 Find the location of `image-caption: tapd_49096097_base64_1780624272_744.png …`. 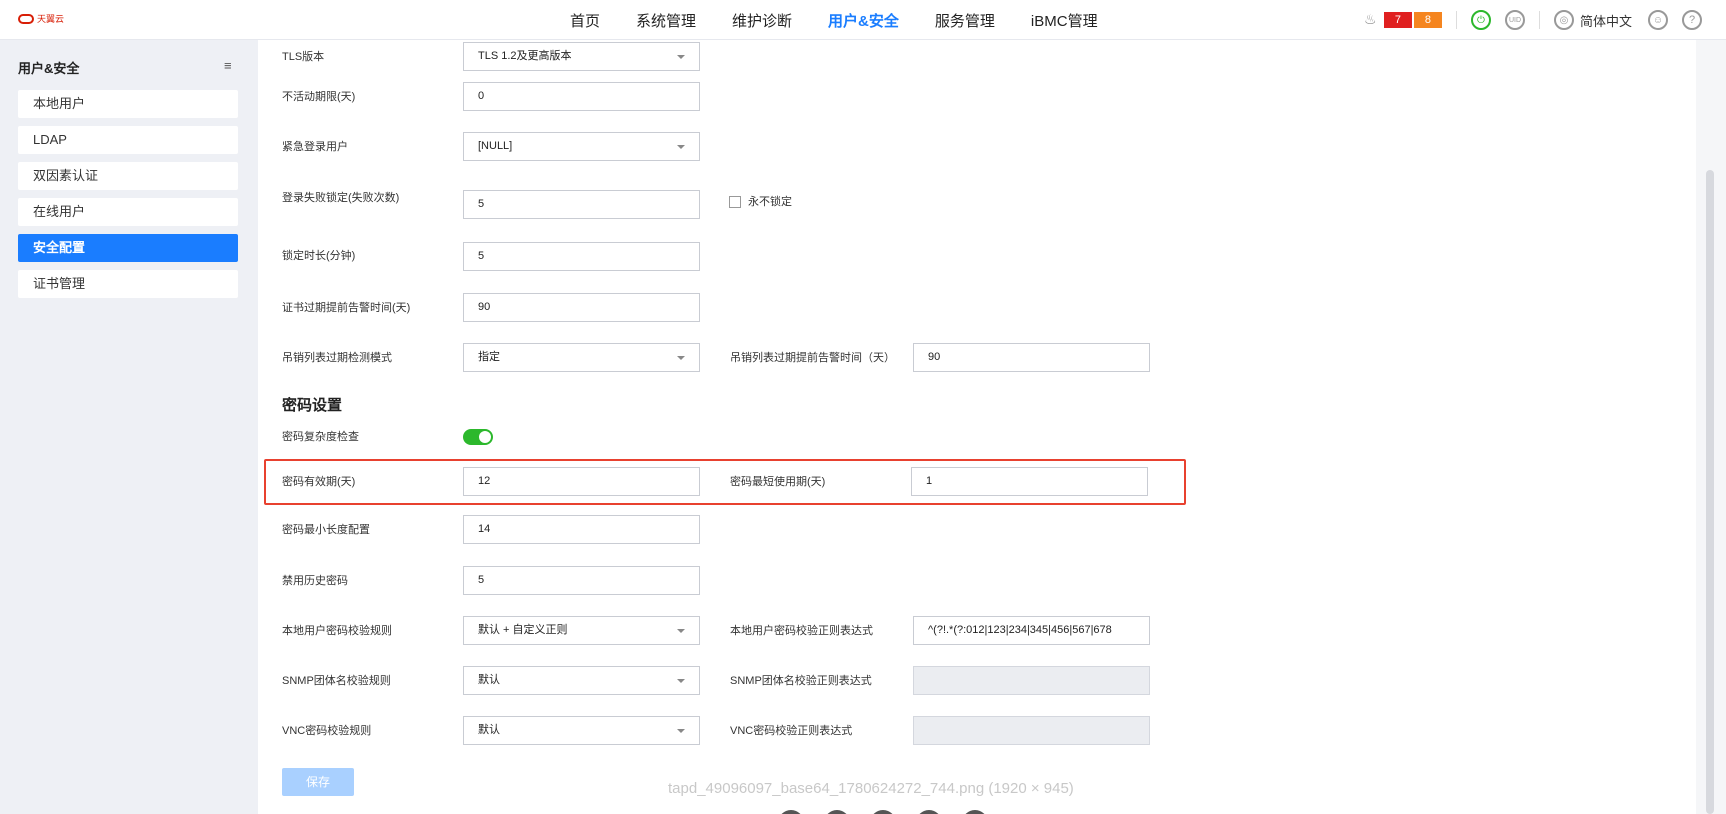

image-caption: tapd_49096097_base64_1780624272_744.png … is located at coordinates (871, 788).